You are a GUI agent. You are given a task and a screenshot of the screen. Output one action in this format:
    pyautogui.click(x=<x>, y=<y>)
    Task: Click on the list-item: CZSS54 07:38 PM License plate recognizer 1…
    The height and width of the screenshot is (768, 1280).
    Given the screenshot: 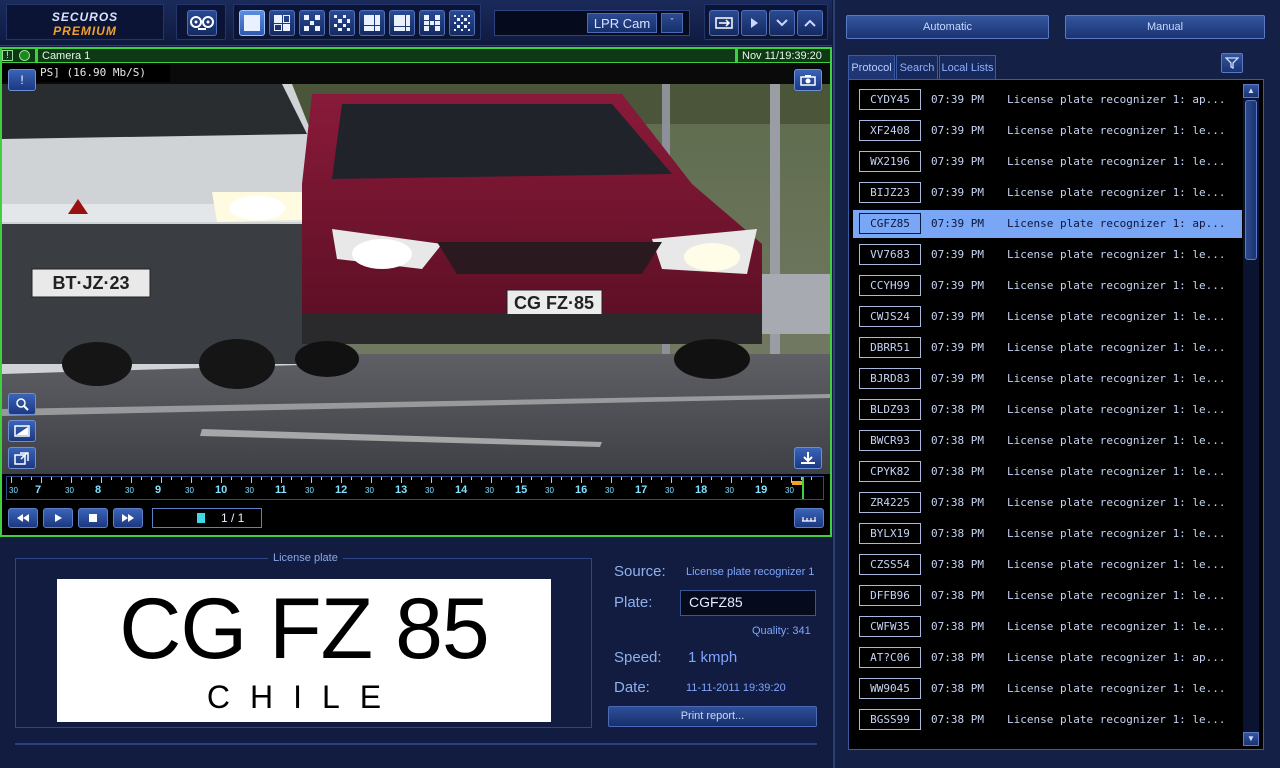 What is the action you would take?
    pyautogui.click(x=1047, y=565)
    